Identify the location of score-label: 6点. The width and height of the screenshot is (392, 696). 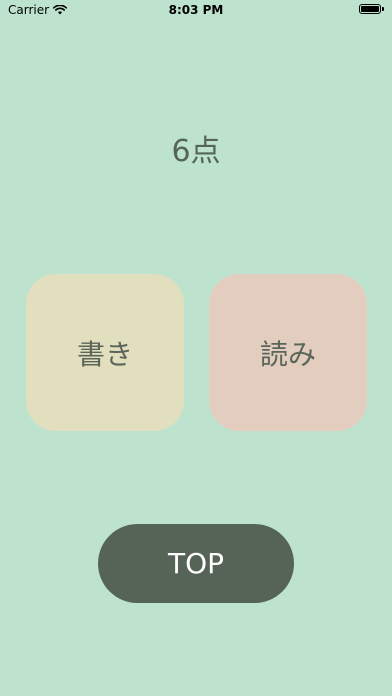
(196, 151).